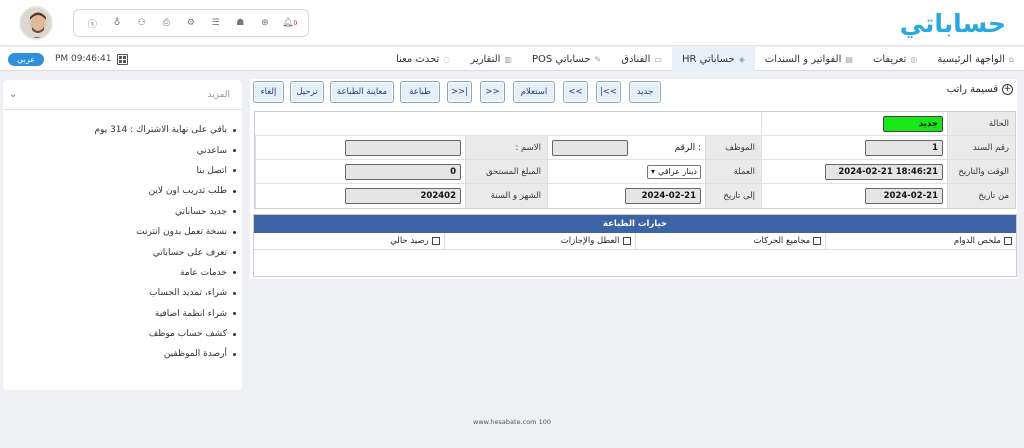 Image resolution: width=1024 pixels, height=448 pixels. I want to click on sidebar-item-offline: نسخة تعمل بدون انترنت, so click(122, 232).